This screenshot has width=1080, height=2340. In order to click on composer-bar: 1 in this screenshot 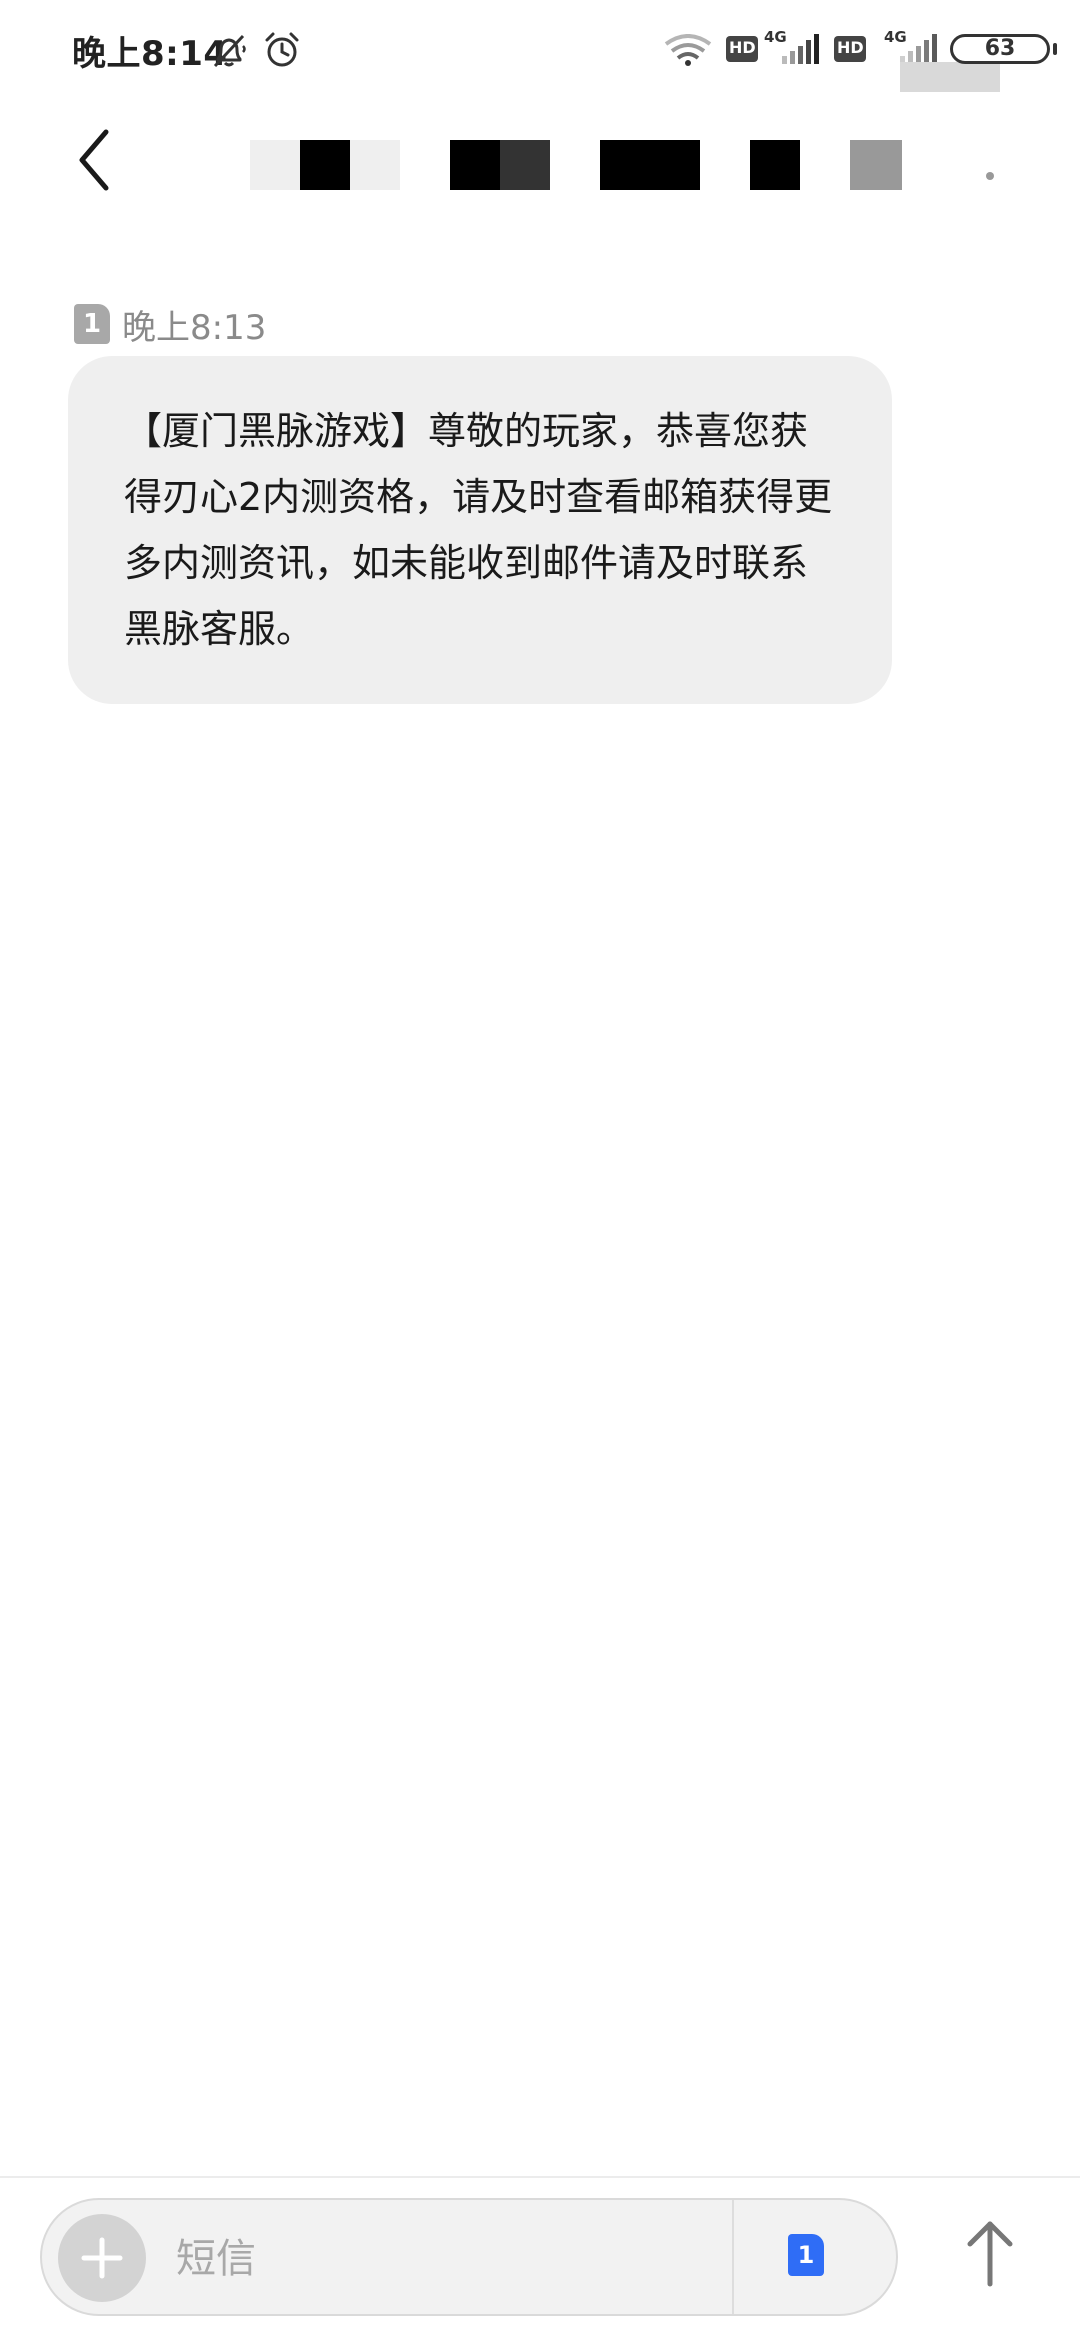, I will do `click(469, 2257)`.